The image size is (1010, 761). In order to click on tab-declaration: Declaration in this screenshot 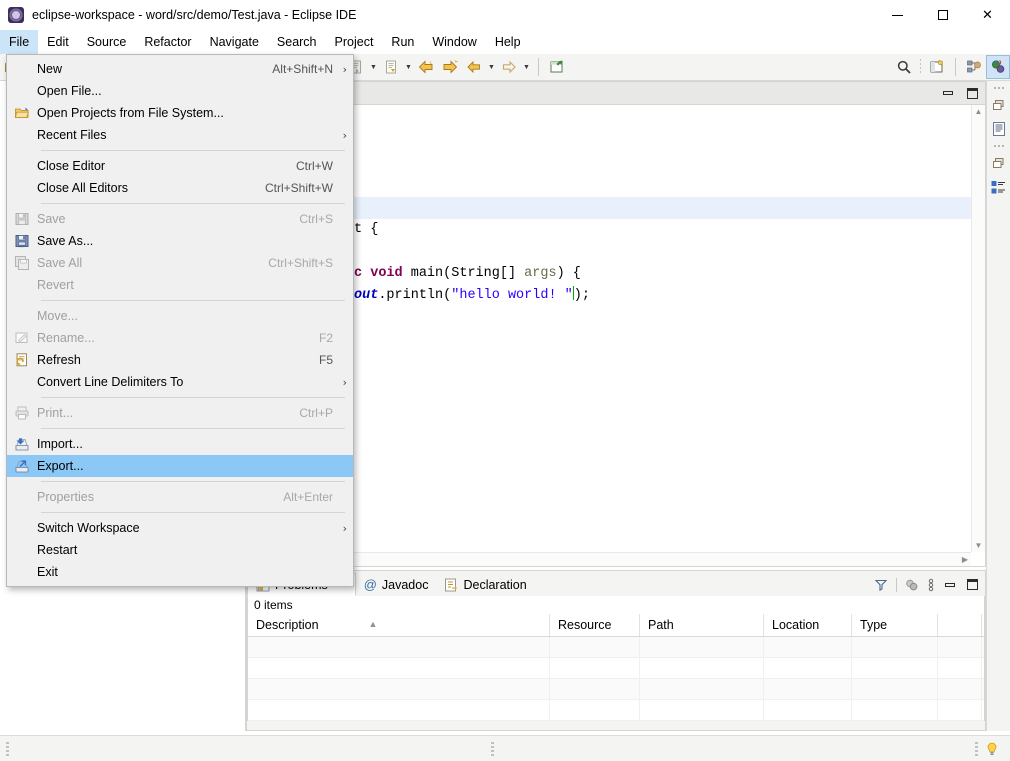, I will do `click(485, 584)`.